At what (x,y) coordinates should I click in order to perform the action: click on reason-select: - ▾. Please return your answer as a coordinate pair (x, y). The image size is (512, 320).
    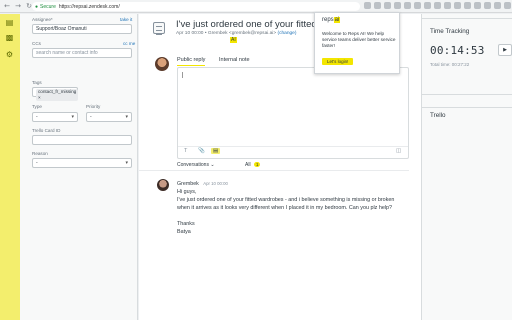
    Looking at the image, I should click on (82, 163).